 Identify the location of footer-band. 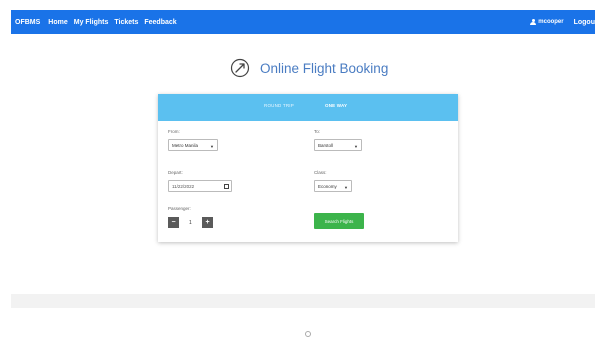
(303, 301).